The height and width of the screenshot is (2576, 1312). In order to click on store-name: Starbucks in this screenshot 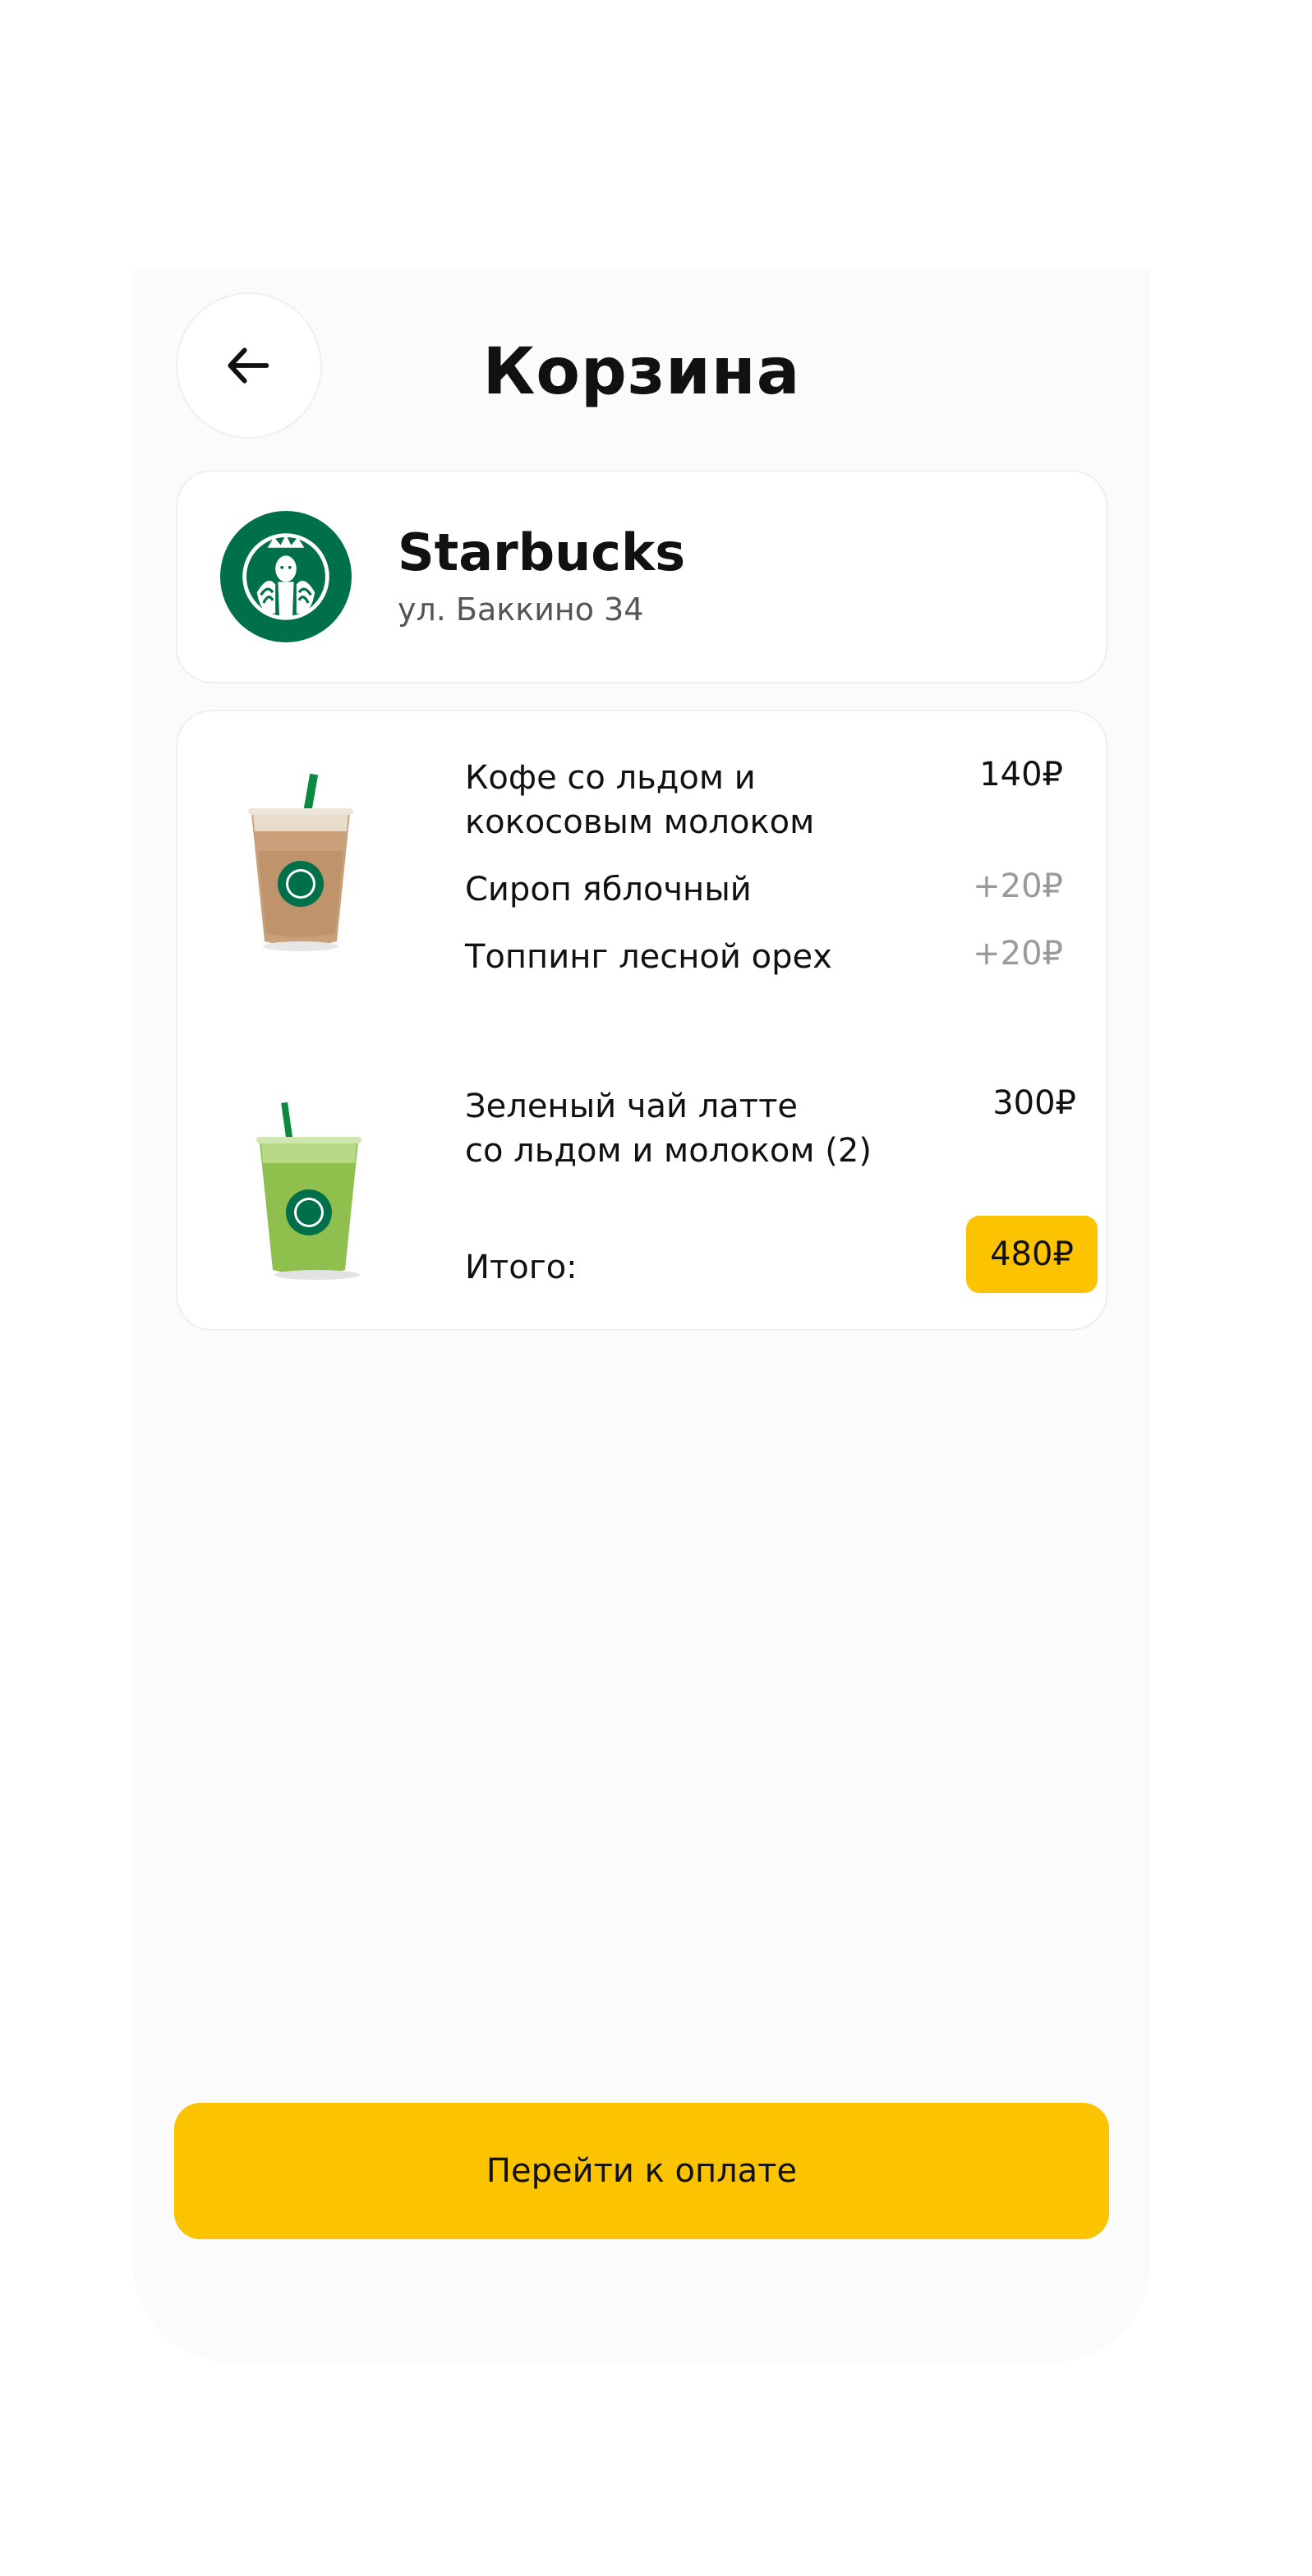, I will do `click(542, 552)`.